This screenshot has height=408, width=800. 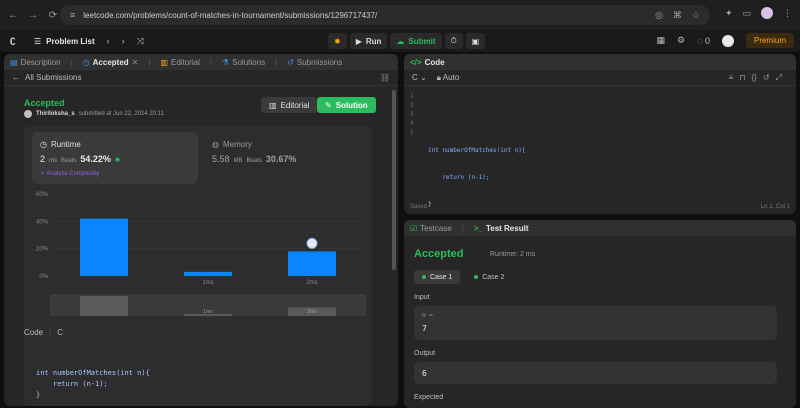 I want to click on submission-status: Accepted, so click(x=44, y=103).